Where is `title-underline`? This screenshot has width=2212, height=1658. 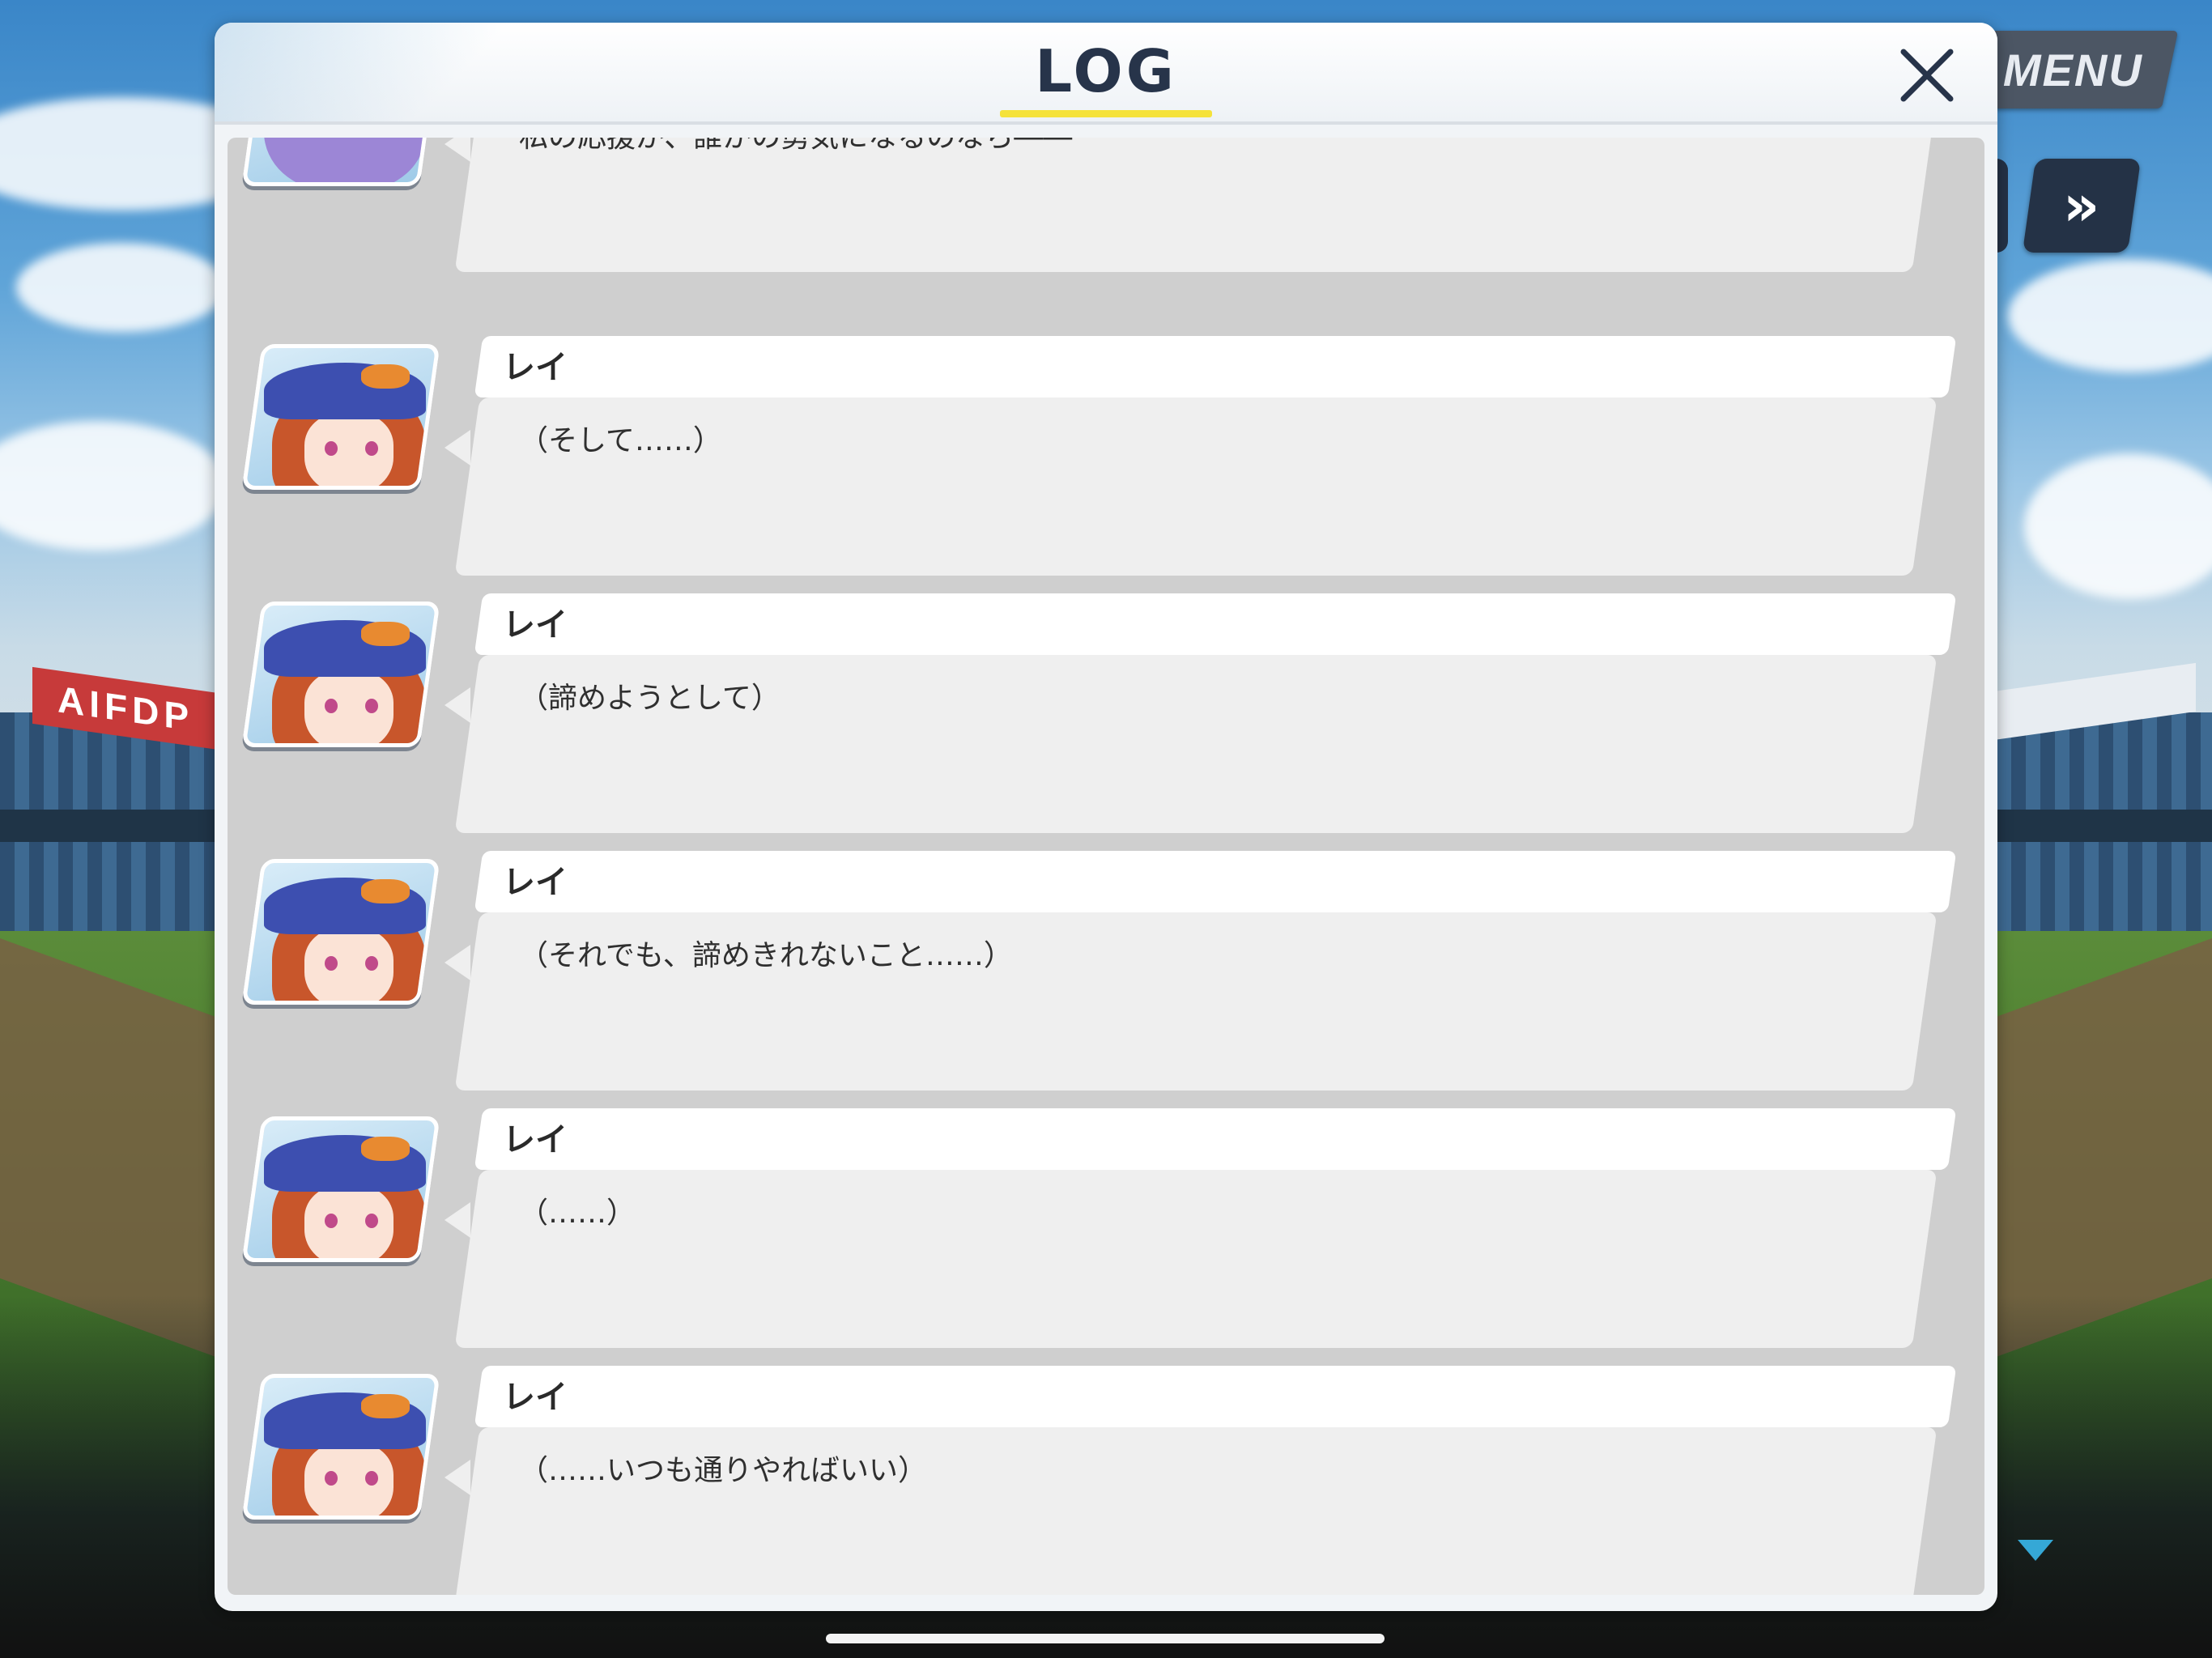
title-underline is located at coordinates (1106, 113).